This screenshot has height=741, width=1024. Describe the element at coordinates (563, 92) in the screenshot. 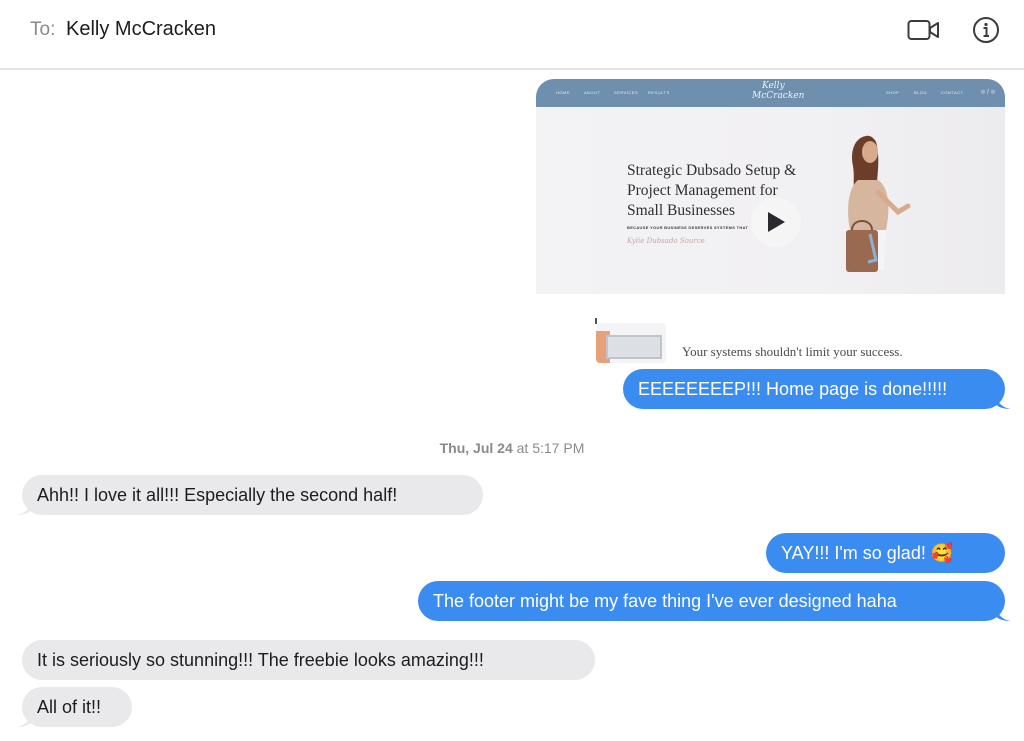

I see `preview-nav-home: HOME` at that location.